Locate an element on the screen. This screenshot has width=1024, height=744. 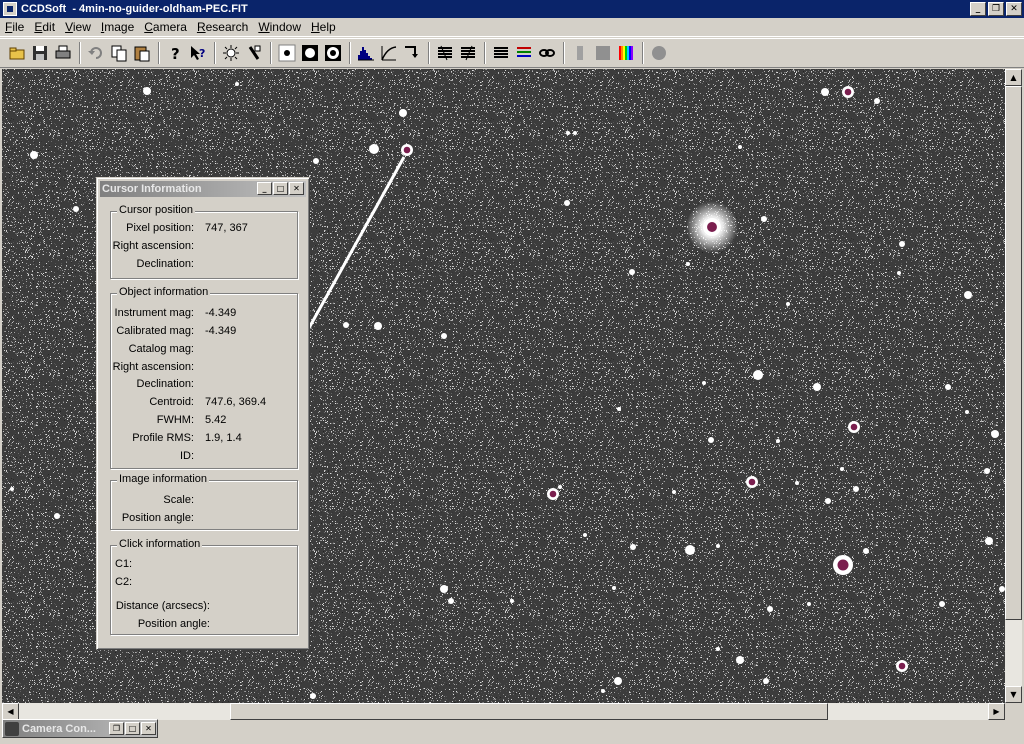
cursor-info-close-button: ✕ is located at coordinates (296, 188).